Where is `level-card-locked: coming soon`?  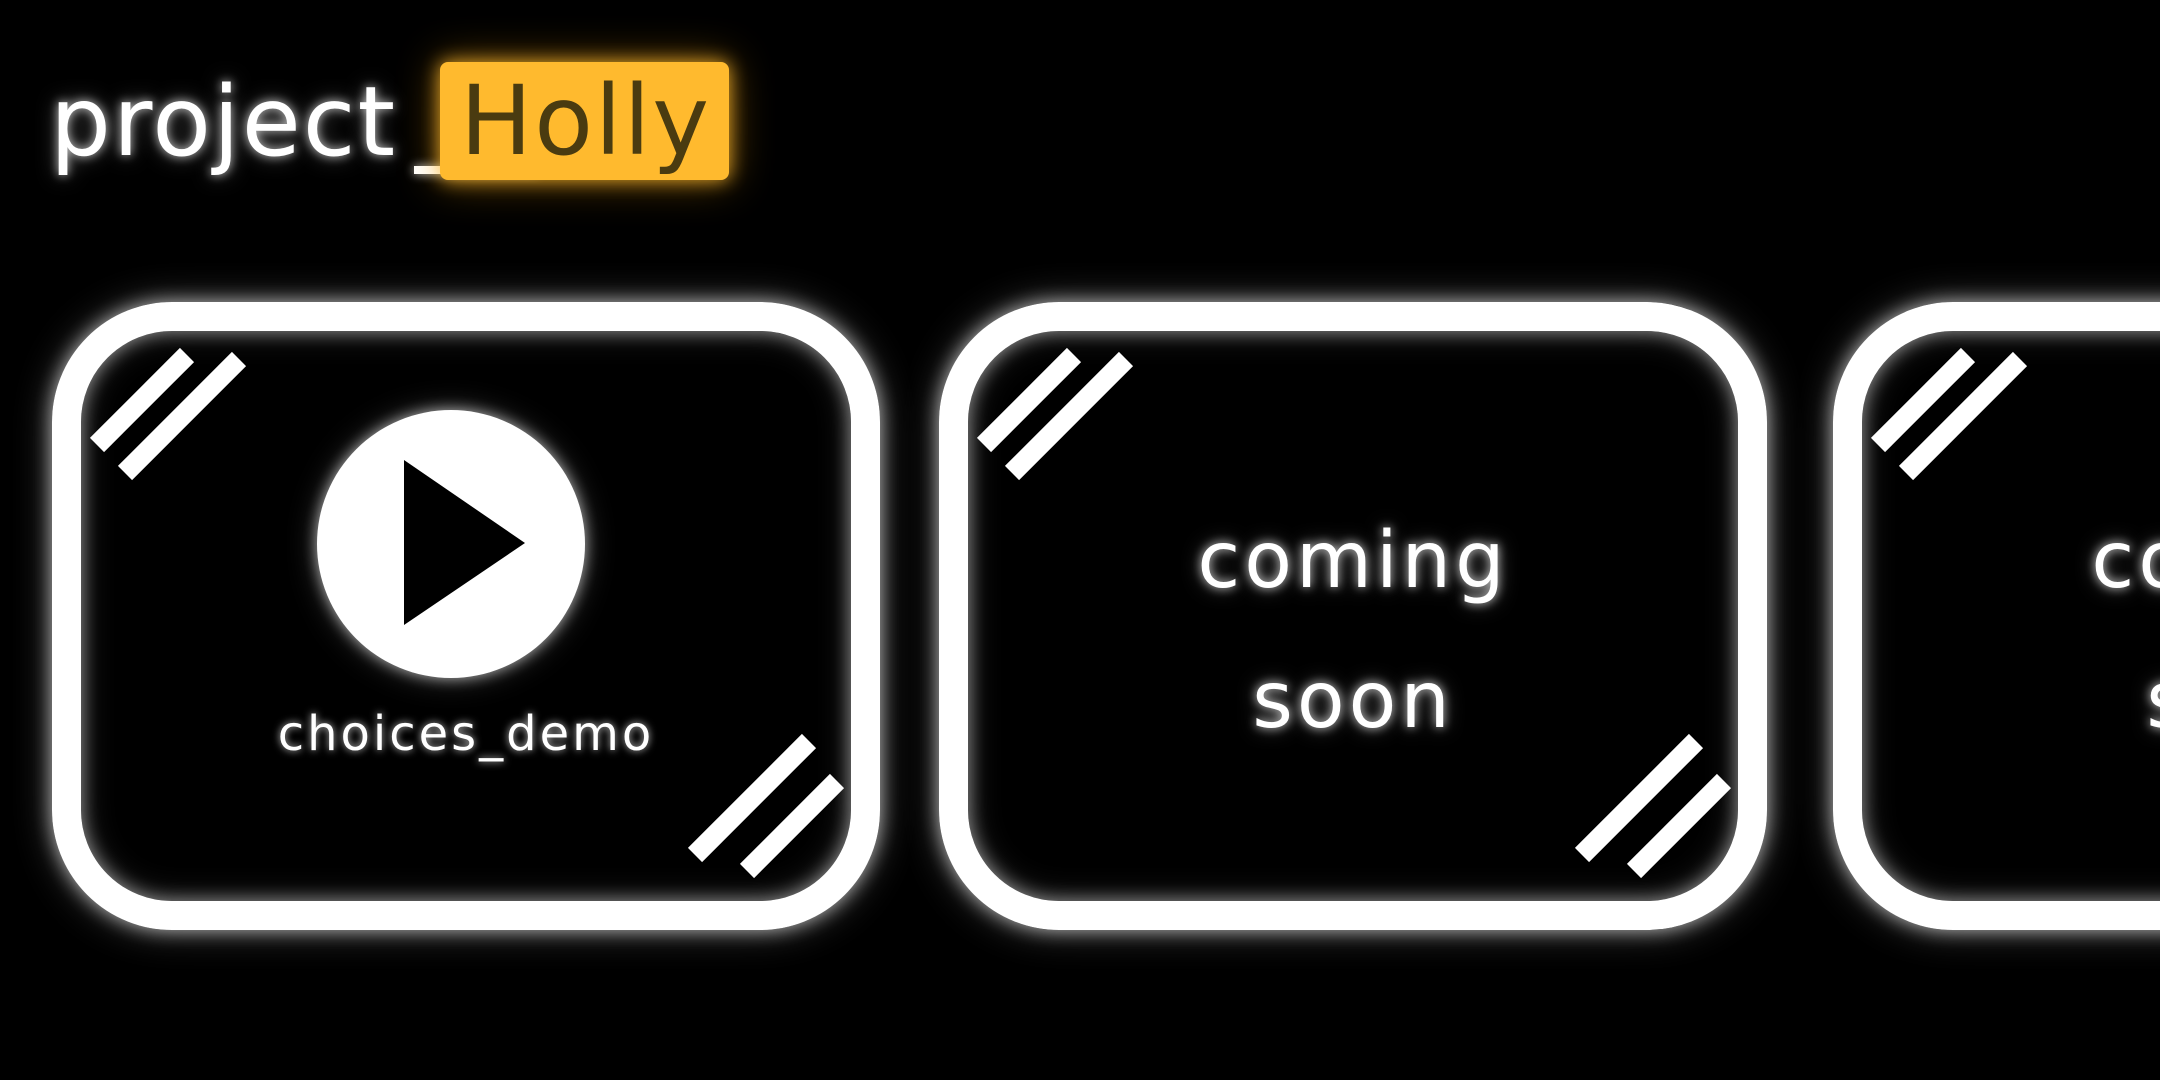
level-card-locked: coming soon is located at coordinates (1996, 616).